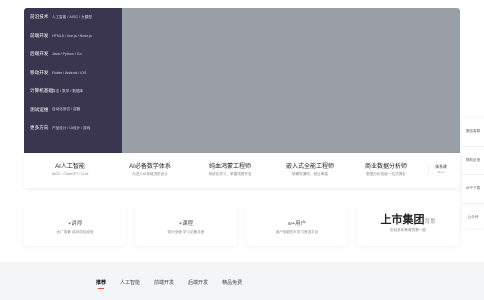 This screenshot has width=484, height=300. I want to click on category-subs: HTML5 / Vue.js / Node.js, so click(72, 35).